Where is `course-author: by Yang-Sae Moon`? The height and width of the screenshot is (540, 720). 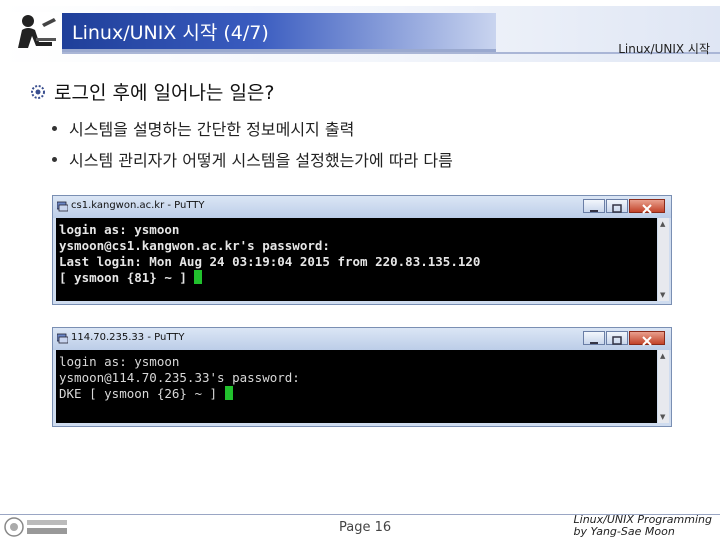 course-author: by Yang-Sae Moon is located at coordinates (624, 531).